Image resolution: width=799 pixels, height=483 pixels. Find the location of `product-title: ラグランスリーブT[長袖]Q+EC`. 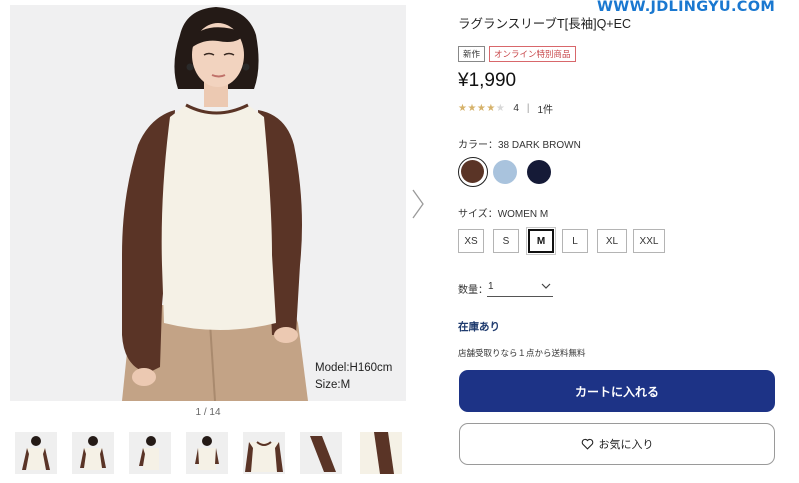

product-title: ラグランスリーブT[長袖]Q+EC is located at coordinates (544, 24).